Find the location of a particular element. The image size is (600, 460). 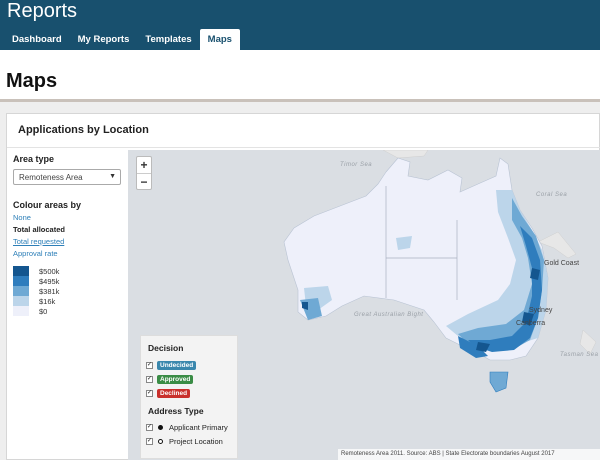

colour-option-approval-rate: Approval rate is located at coordinates (69, 253).